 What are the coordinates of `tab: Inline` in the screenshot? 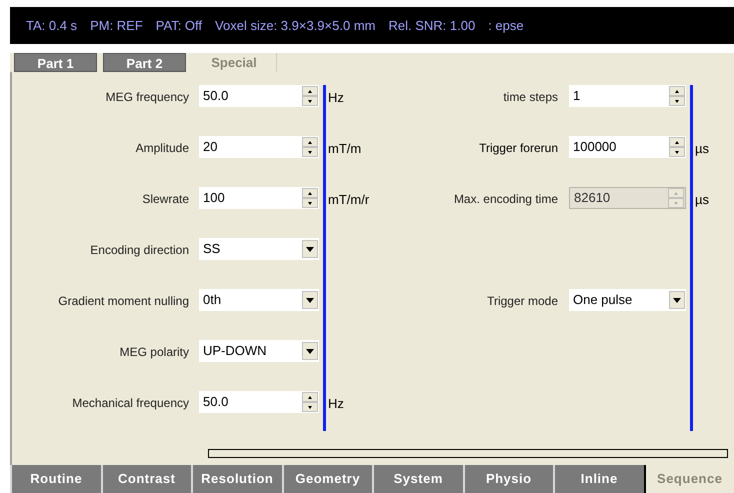 It's located at (598, 479).